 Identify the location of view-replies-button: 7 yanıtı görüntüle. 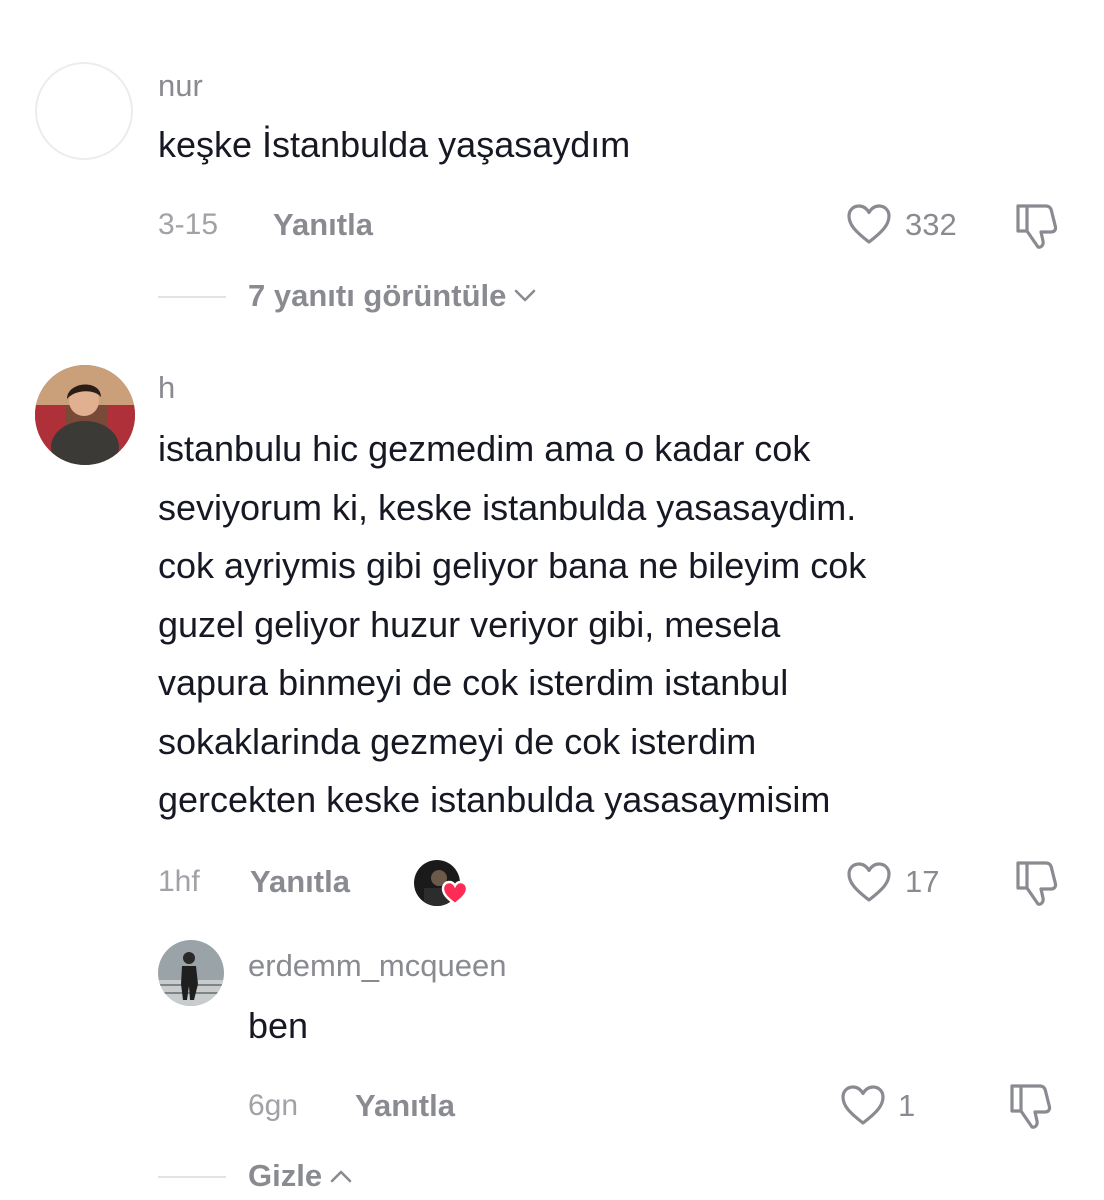
(392, 296).